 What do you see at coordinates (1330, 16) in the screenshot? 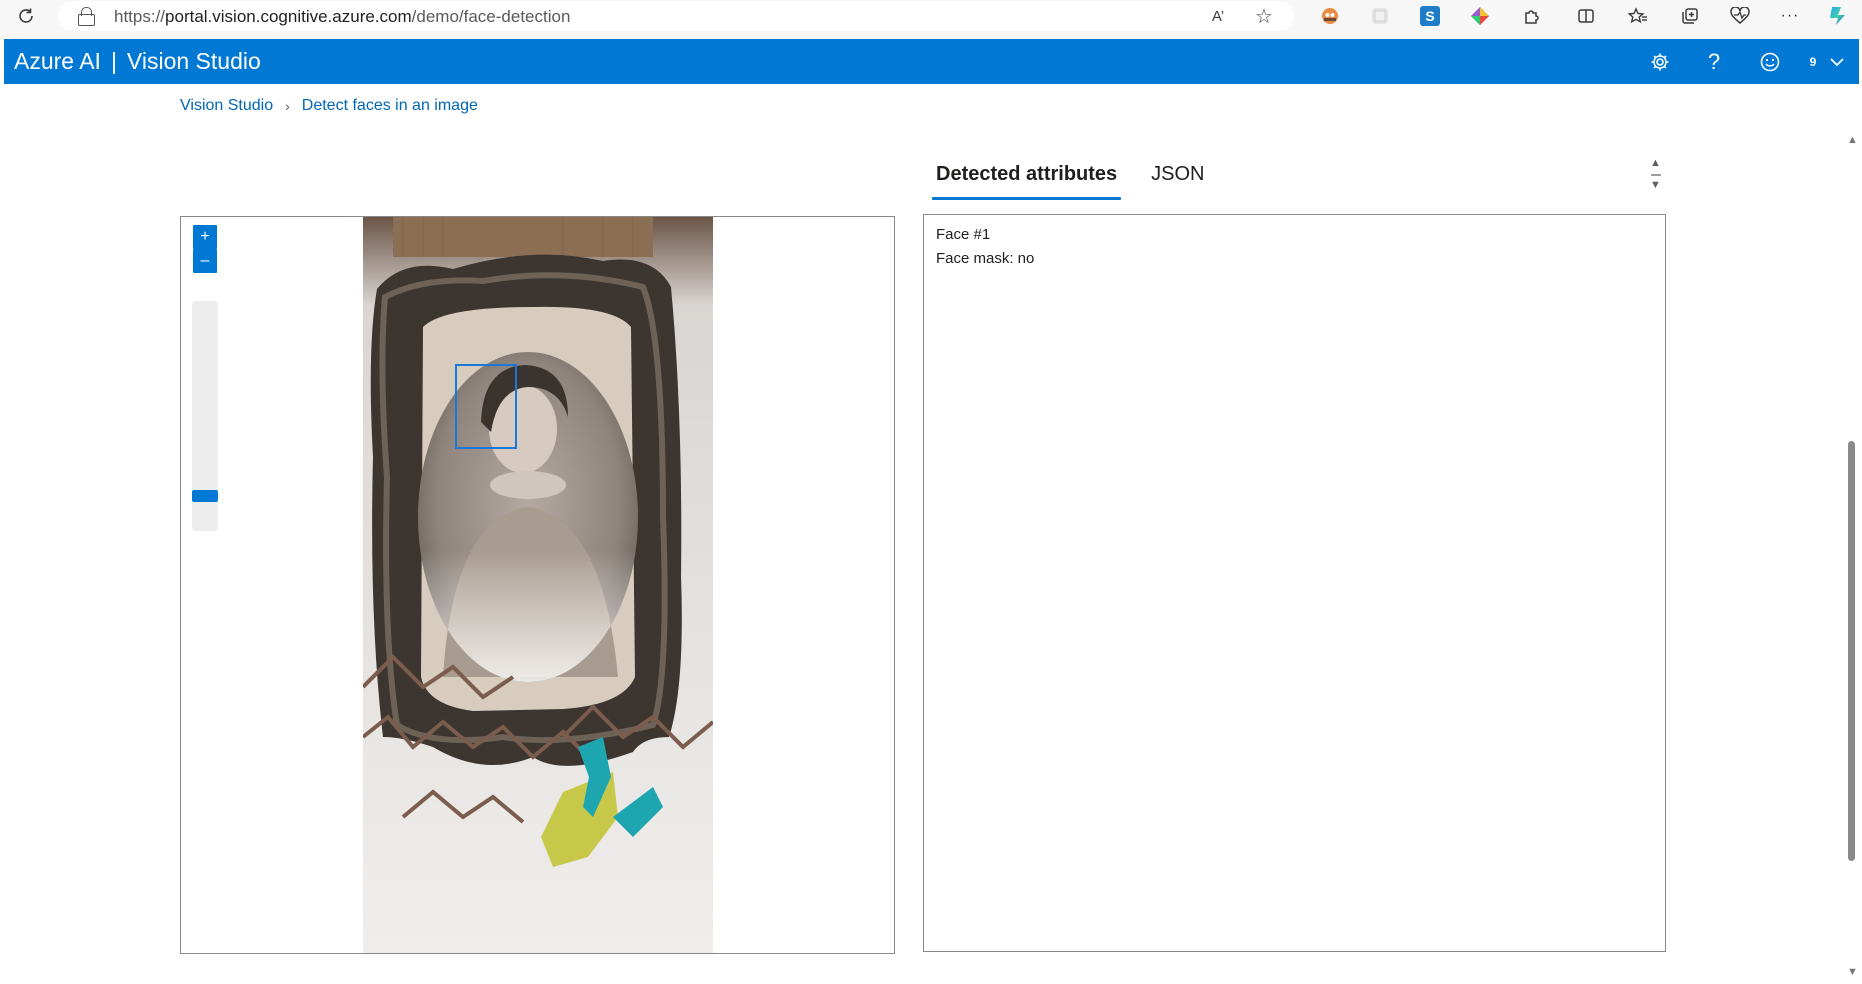
I see `extension-avatar-icon` at bounding box center [1330, 16].